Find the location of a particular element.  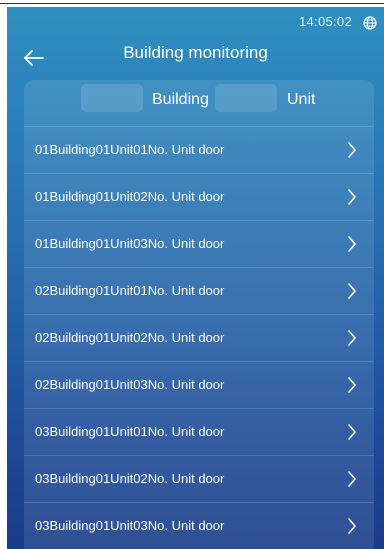

page-title: Building monitoring is located at coordinates (195, 52).